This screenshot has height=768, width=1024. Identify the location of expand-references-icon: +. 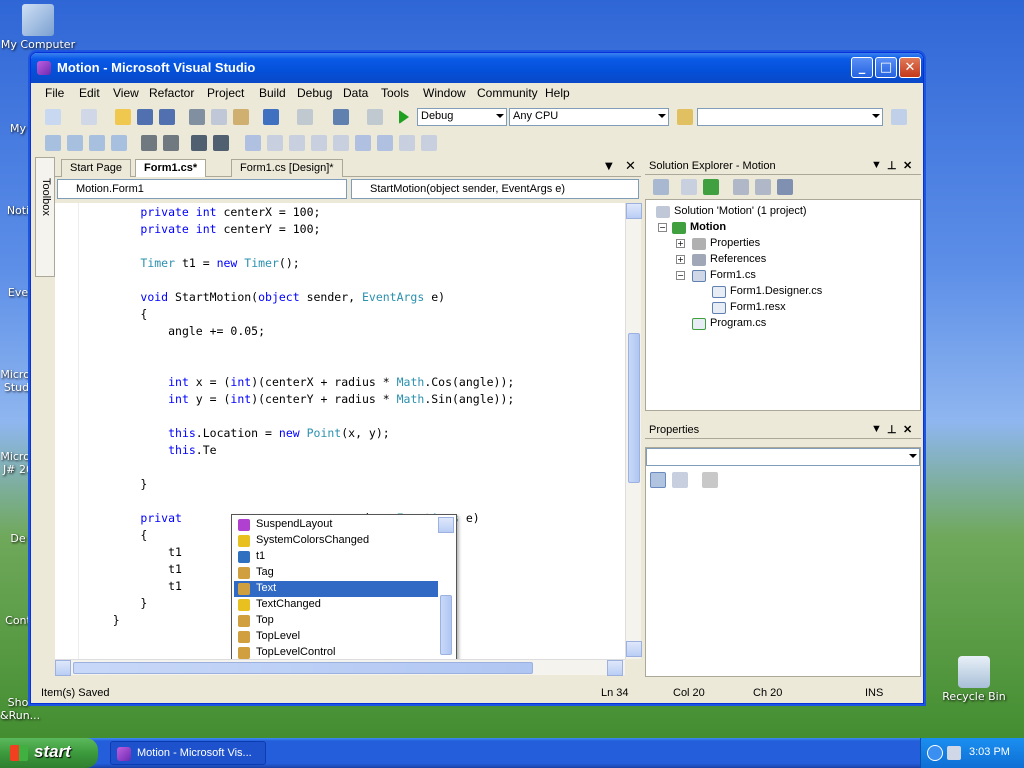
(680, 259).